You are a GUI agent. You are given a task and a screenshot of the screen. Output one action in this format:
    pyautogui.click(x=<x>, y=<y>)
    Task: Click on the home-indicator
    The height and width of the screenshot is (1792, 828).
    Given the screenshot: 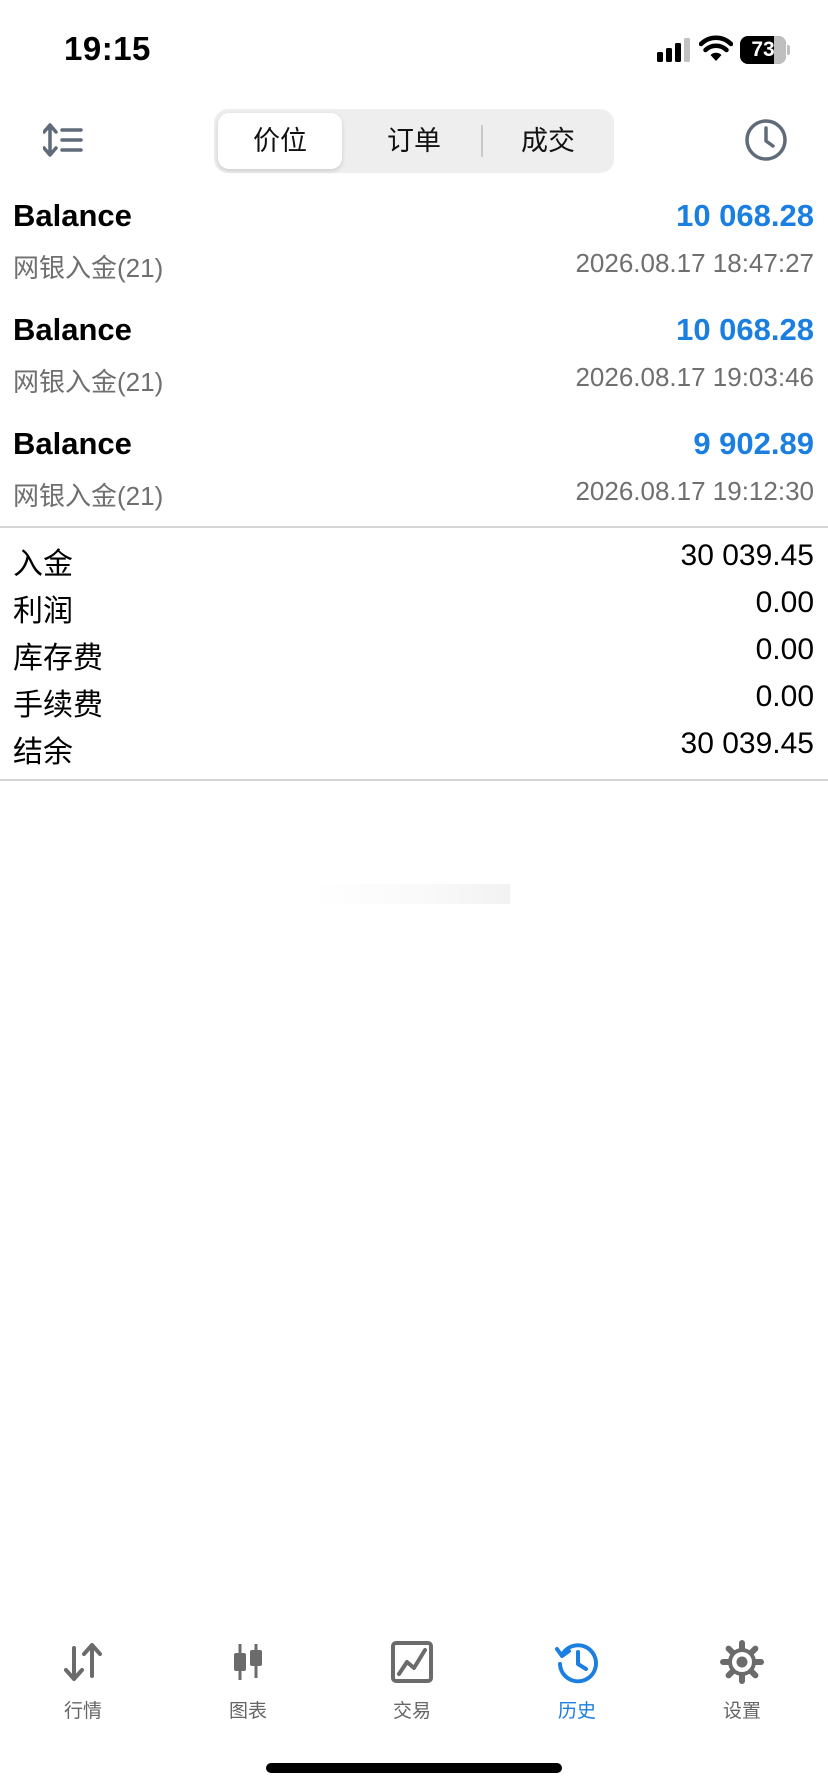 What is the action you would take?
    pyautogui.click(x=414, y=1768)
    